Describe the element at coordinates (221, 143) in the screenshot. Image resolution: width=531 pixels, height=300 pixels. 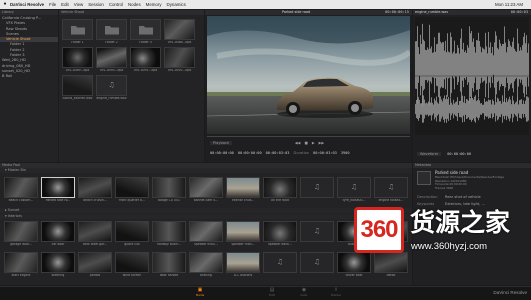
I see `playback-mode-dropdown: Playback` at that location.